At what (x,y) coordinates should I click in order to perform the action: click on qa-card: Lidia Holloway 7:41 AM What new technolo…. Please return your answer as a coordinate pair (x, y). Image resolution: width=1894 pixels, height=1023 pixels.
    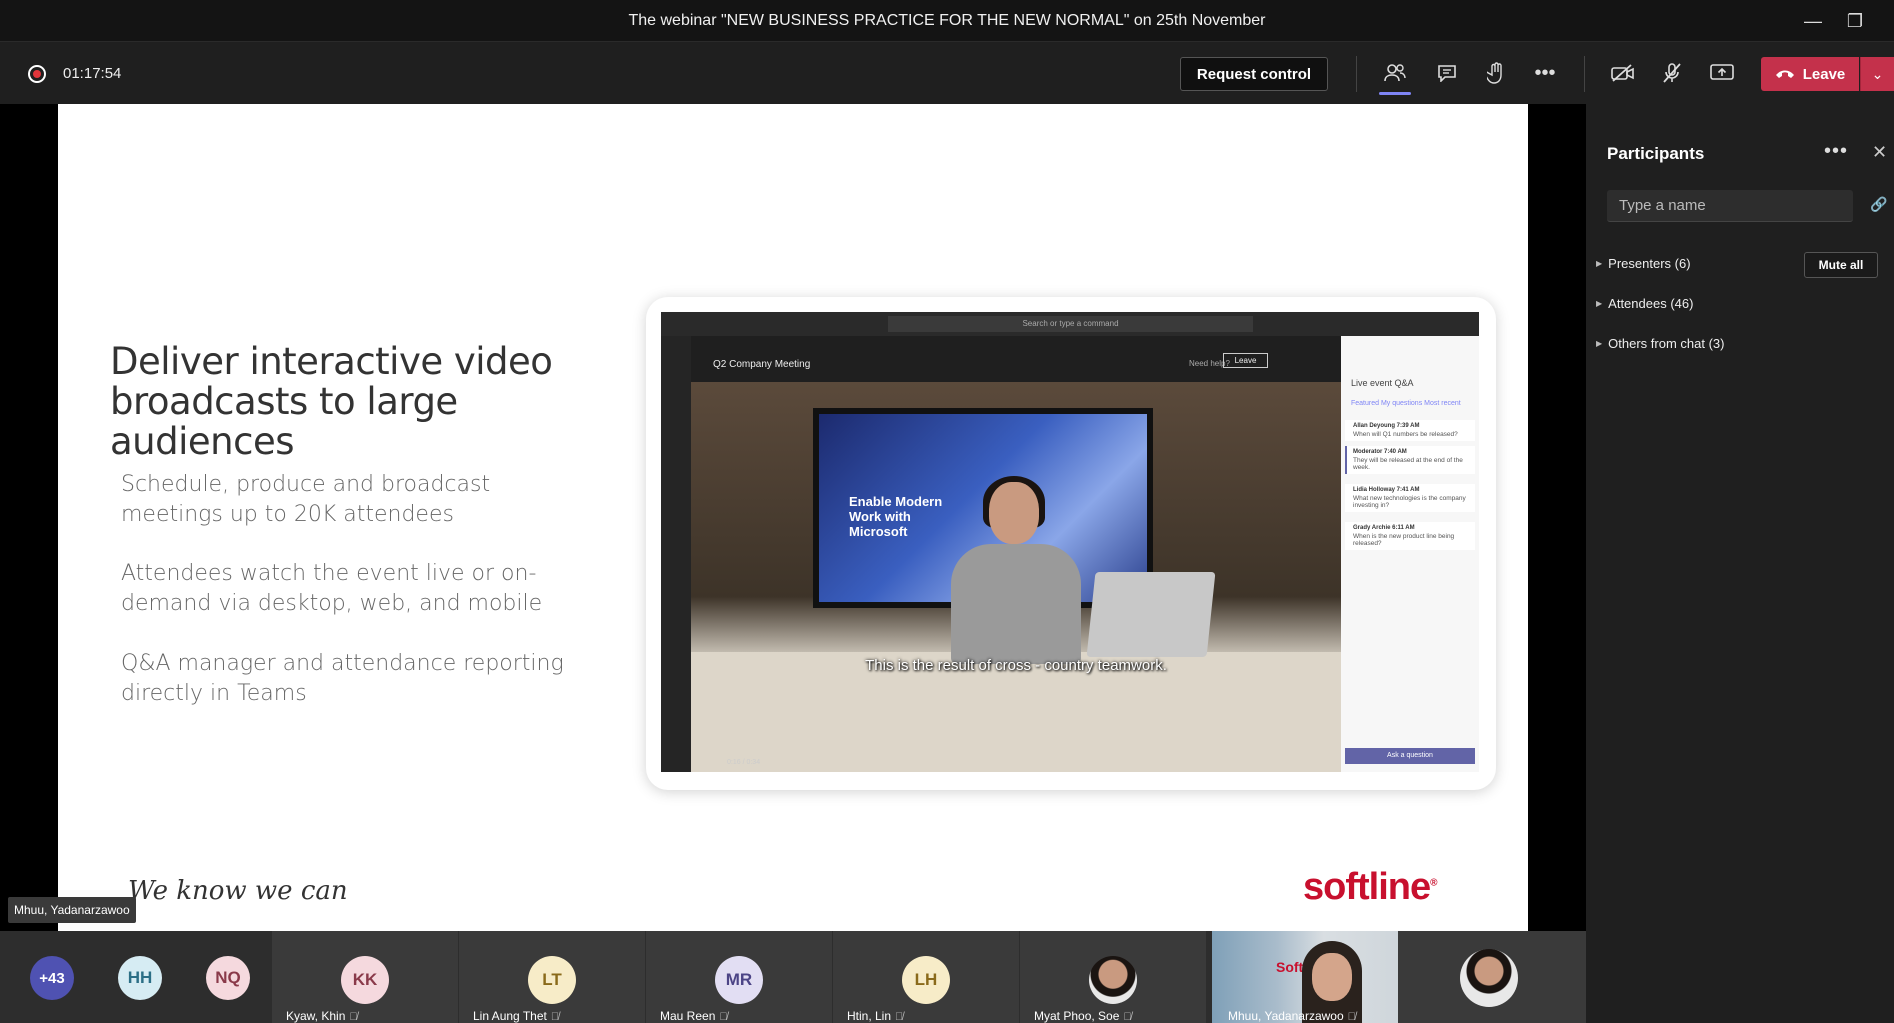
    Looking at the image, I should click on (1410, 498).